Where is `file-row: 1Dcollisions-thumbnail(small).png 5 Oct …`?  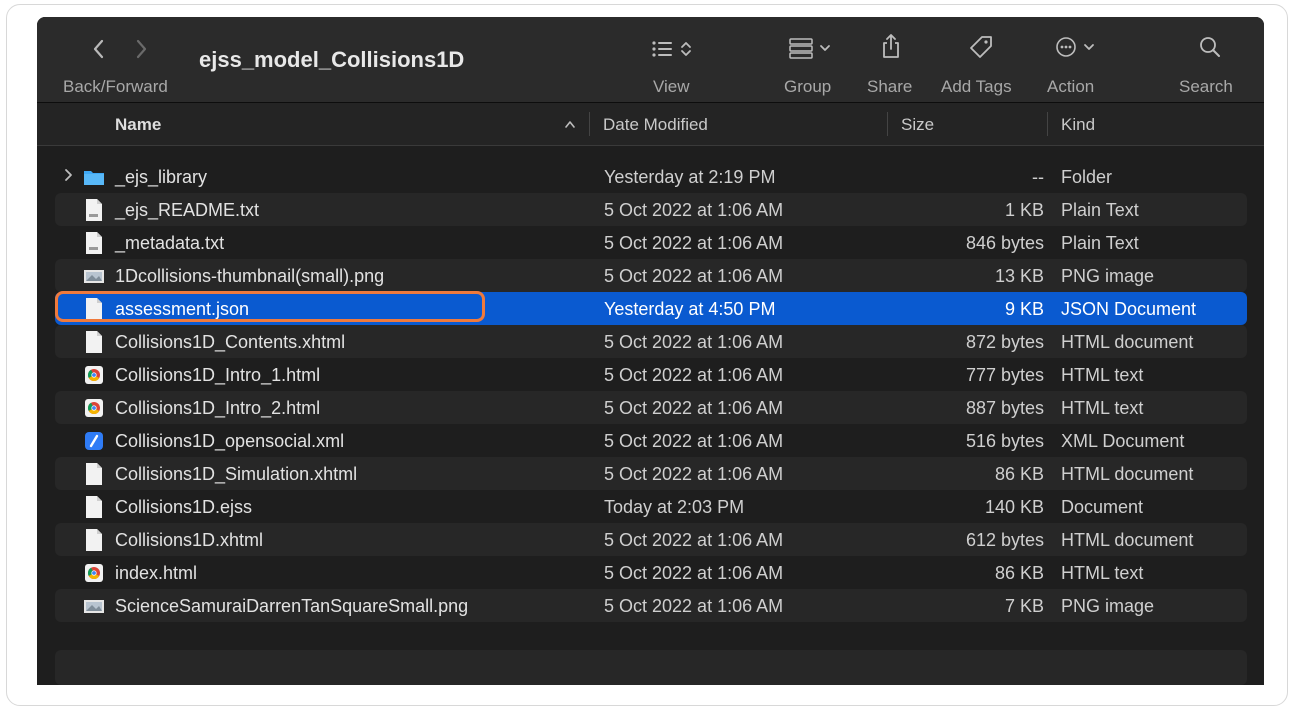 file-row: 1Dcollisions-thumbnail(small).png 5 Oct … is located at coordinates (651, 275).